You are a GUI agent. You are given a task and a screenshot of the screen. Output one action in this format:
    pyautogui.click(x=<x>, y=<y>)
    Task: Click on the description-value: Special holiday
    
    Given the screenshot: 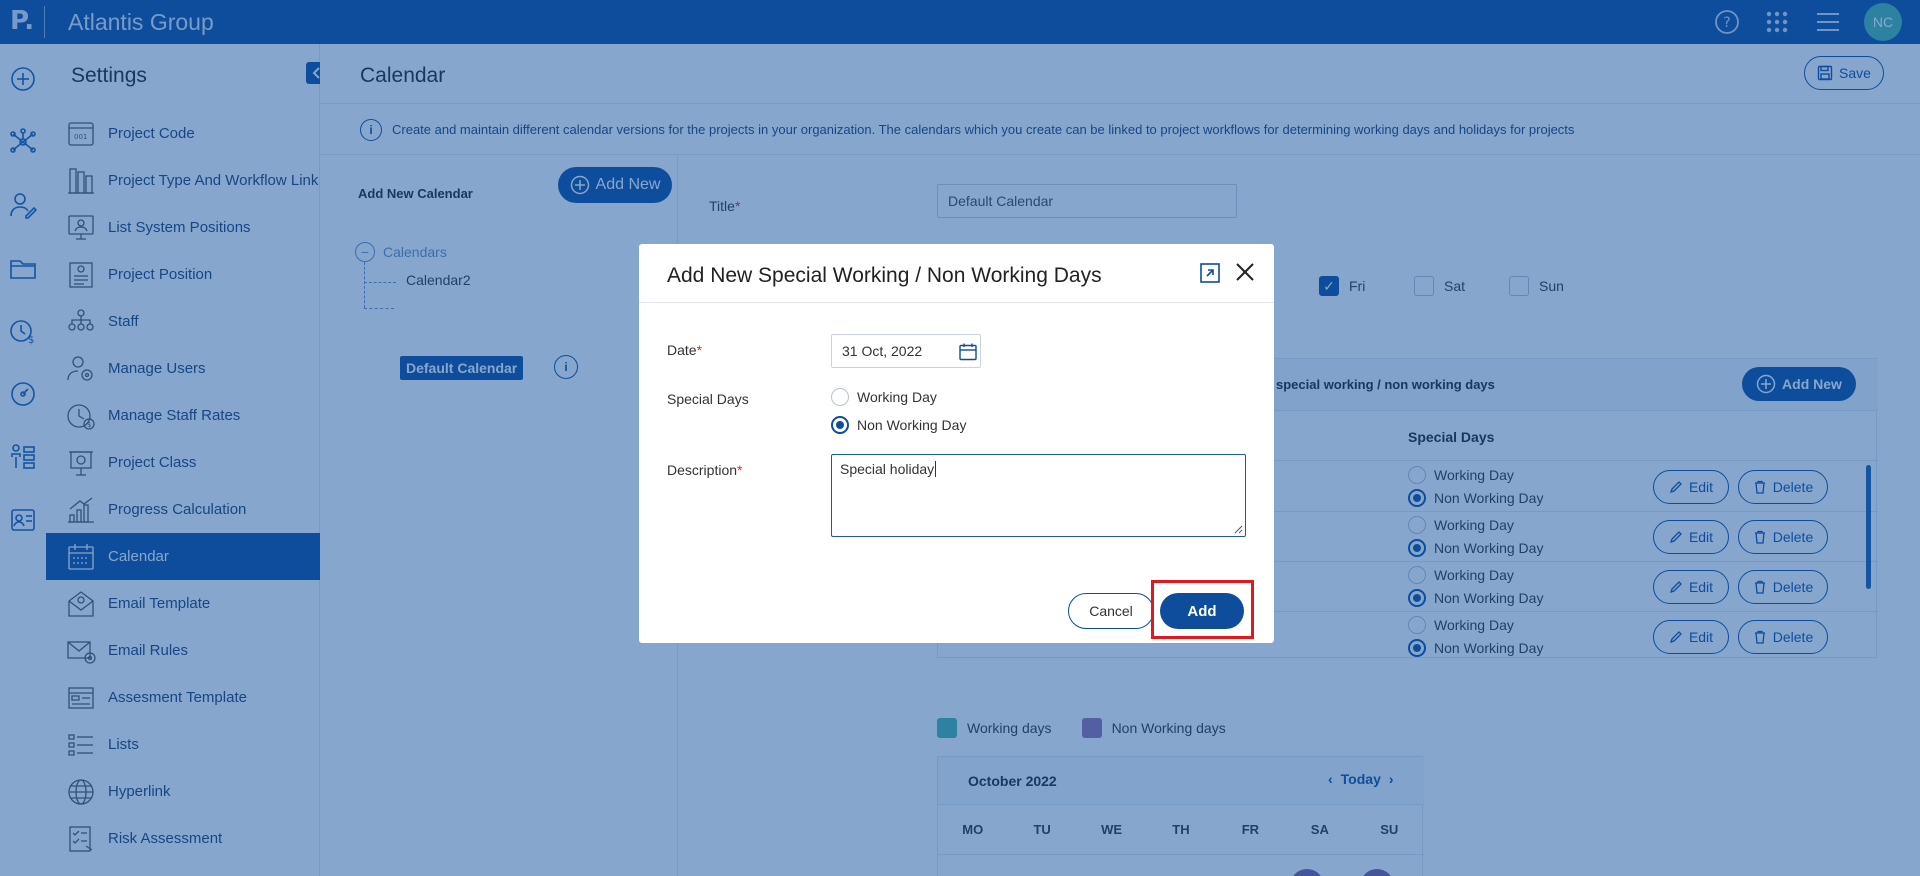 What is the action you would take?
    pyautogui.click(x=887, y=469)
    